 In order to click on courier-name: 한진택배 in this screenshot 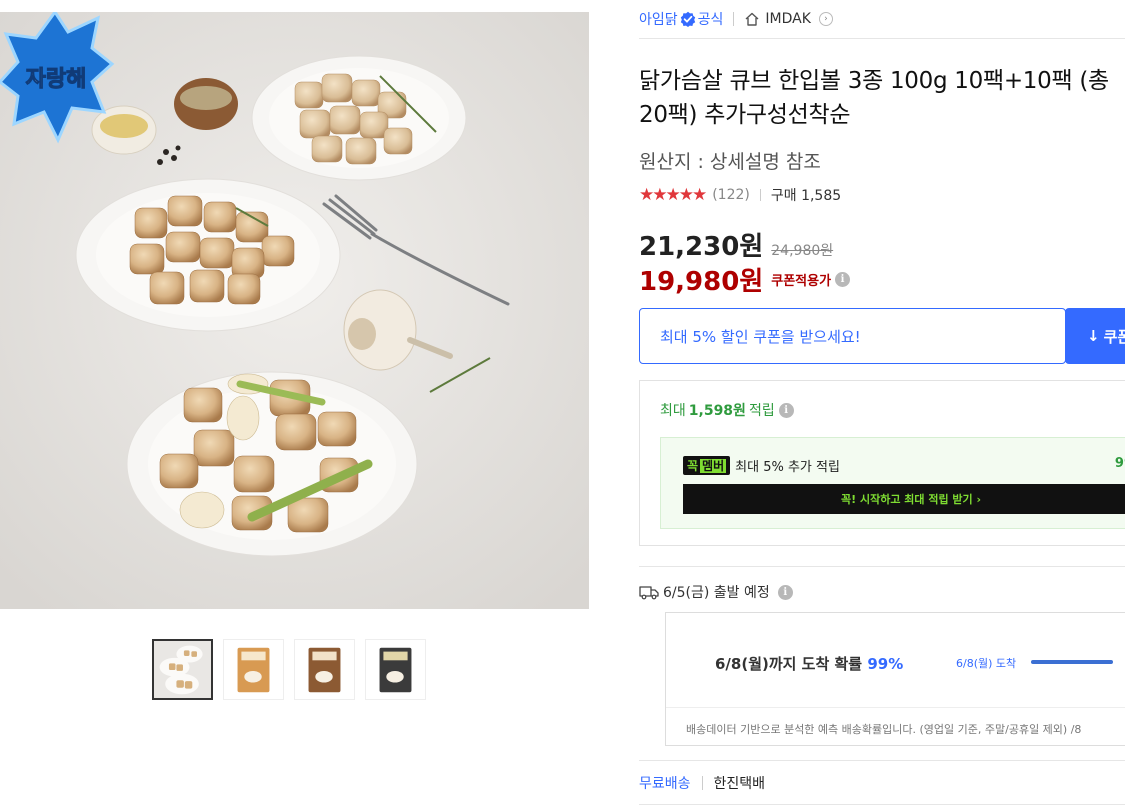, I will do `click(739, 784)`.